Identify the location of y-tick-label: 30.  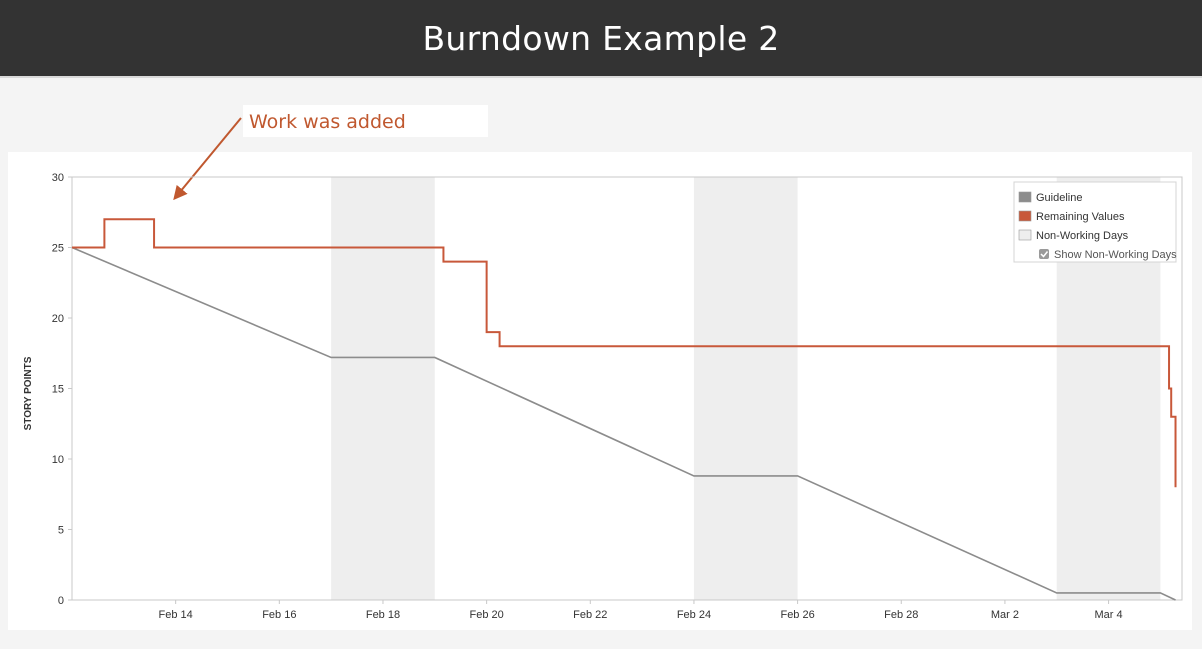
(58, 178).